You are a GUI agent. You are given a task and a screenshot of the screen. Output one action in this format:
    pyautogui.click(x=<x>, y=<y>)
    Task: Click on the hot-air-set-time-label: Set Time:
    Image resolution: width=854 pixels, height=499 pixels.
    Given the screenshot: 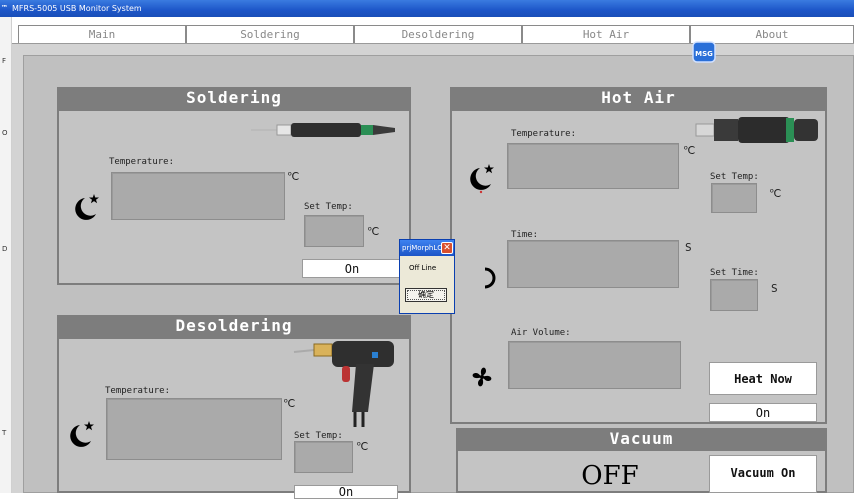 What is the action you would take?
    pyautogui.click(x=734, y=273)
    